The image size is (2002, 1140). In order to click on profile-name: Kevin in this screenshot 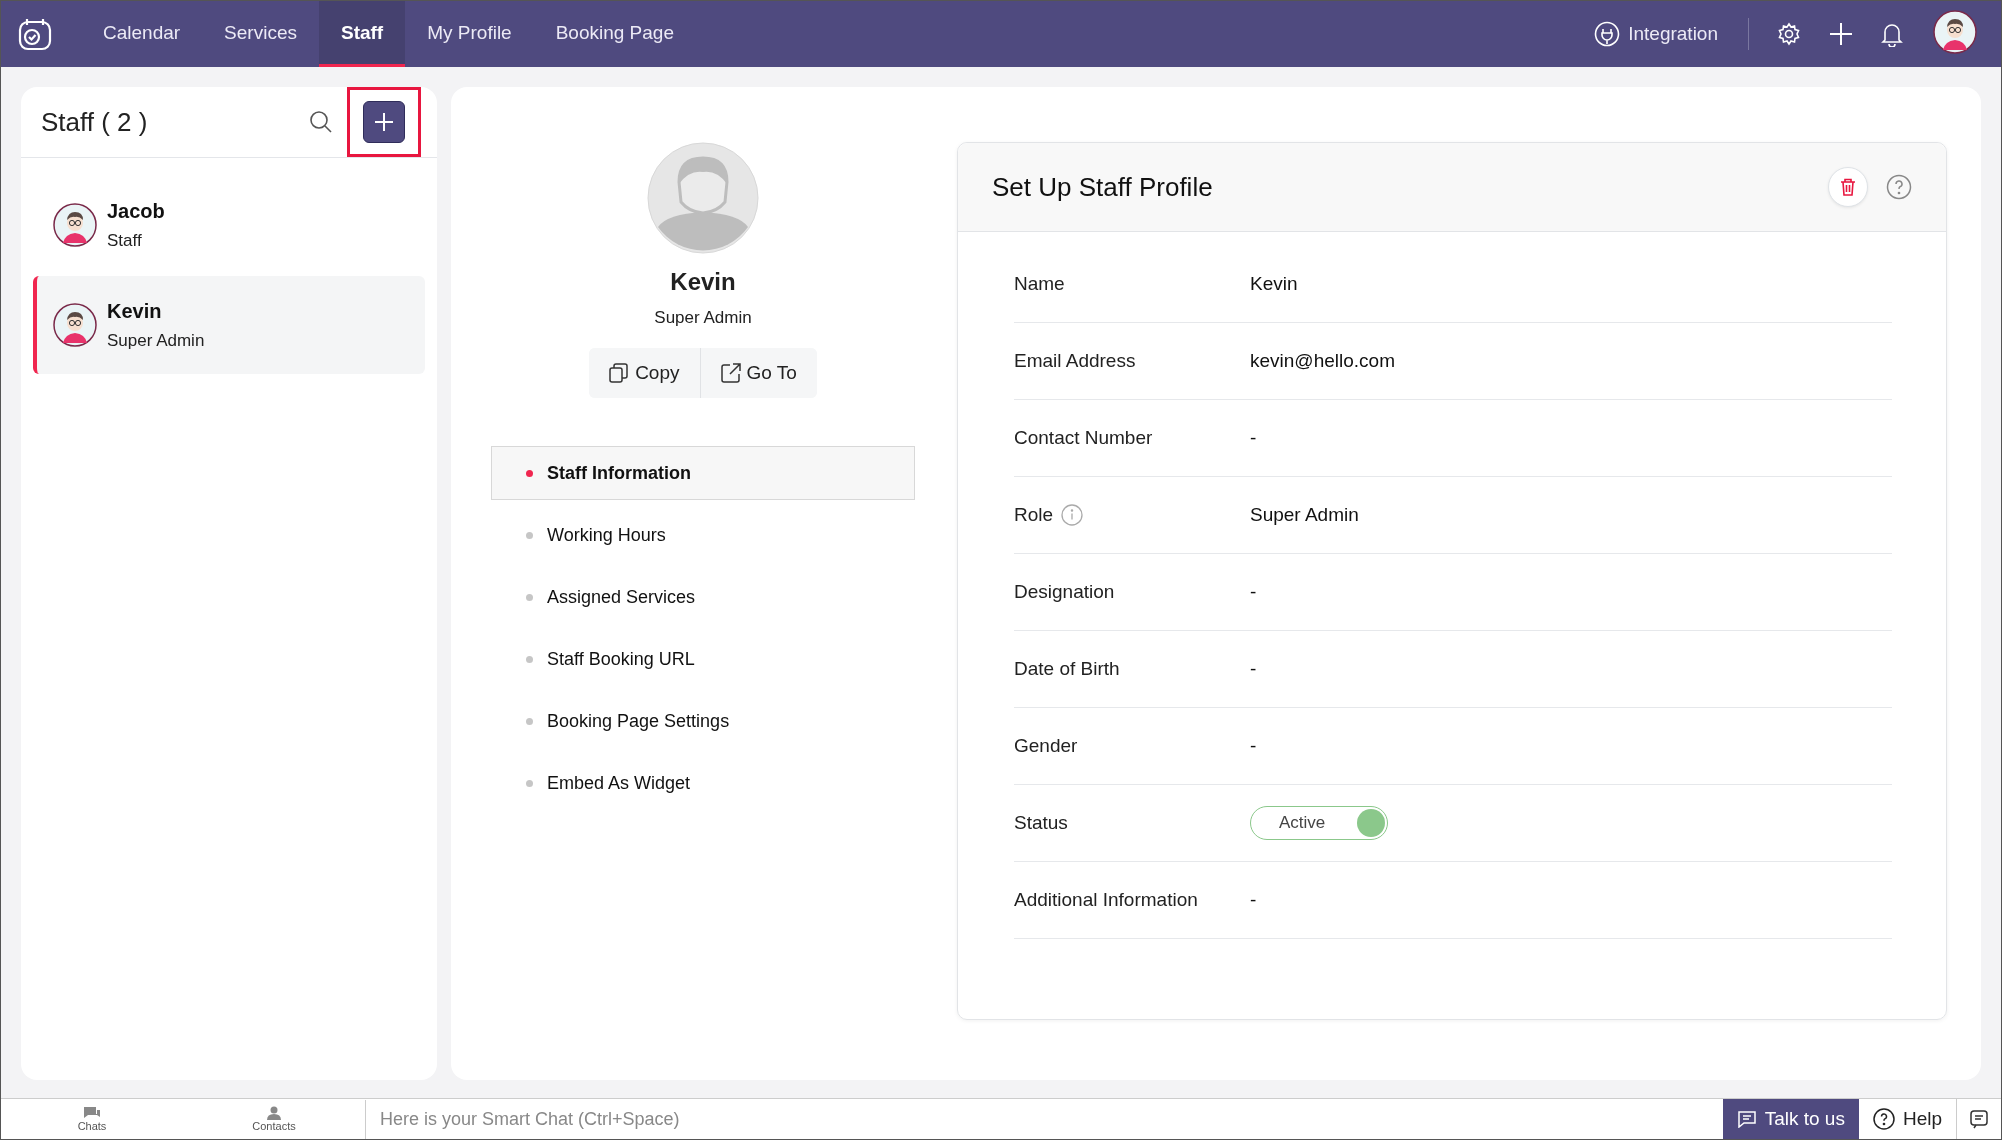, I will do `click(703, 282)`.